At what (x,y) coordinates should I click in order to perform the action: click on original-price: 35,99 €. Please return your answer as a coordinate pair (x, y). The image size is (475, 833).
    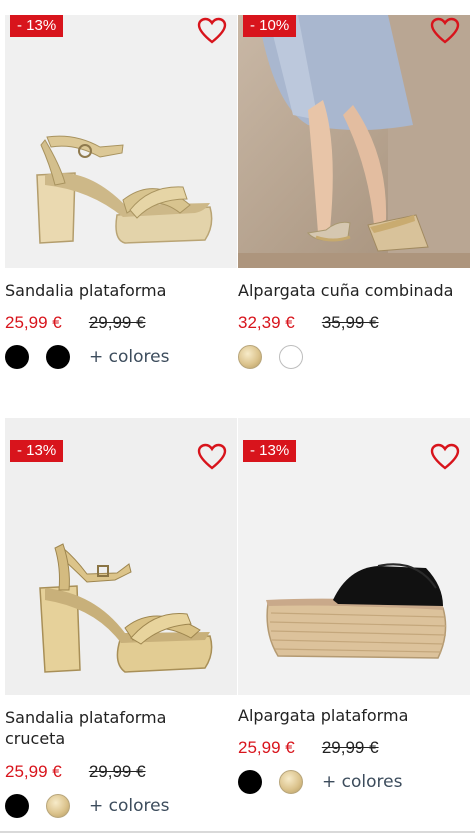
    Looking at the image, I should click on (350, 322).